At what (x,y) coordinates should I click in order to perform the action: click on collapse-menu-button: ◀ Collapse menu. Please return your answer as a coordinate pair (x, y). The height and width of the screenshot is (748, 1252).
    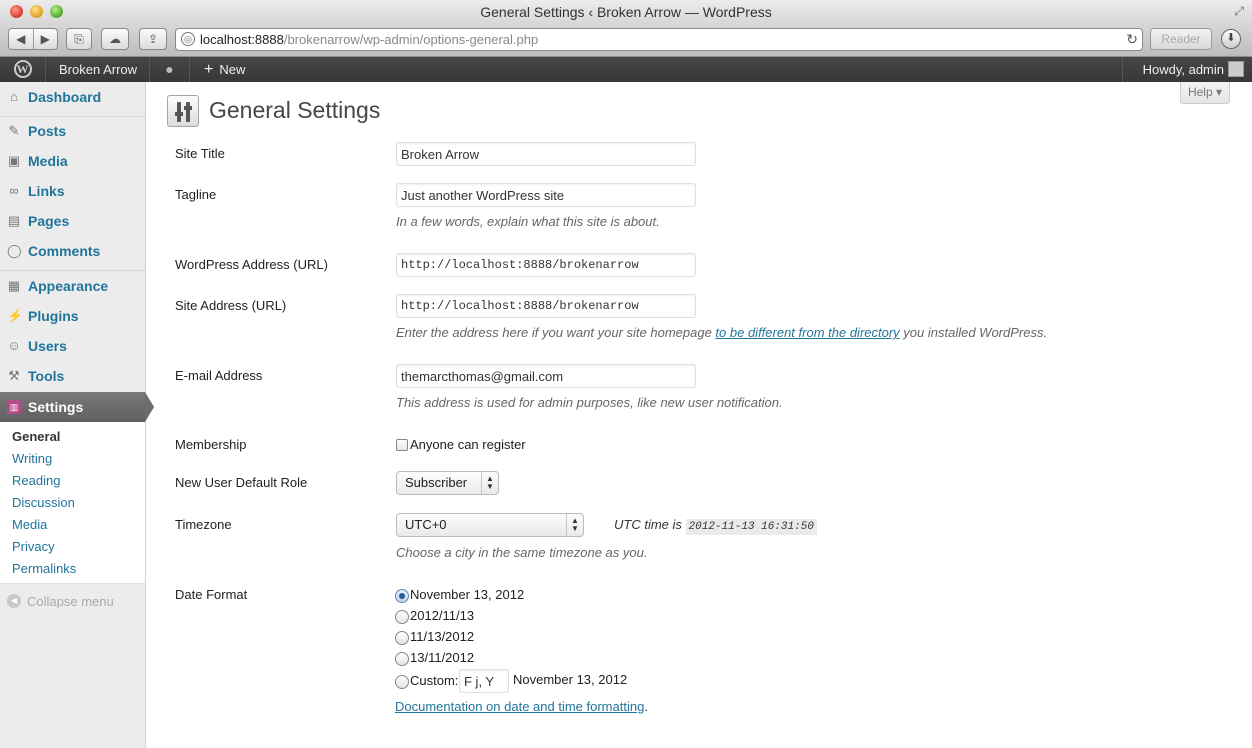
    Looking at the image, I should click on (60, 602).